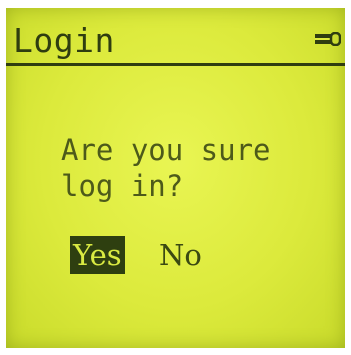 The image size is (351, 355). I want to click on prompt-line-1: Are you sure, so click(166, 150).